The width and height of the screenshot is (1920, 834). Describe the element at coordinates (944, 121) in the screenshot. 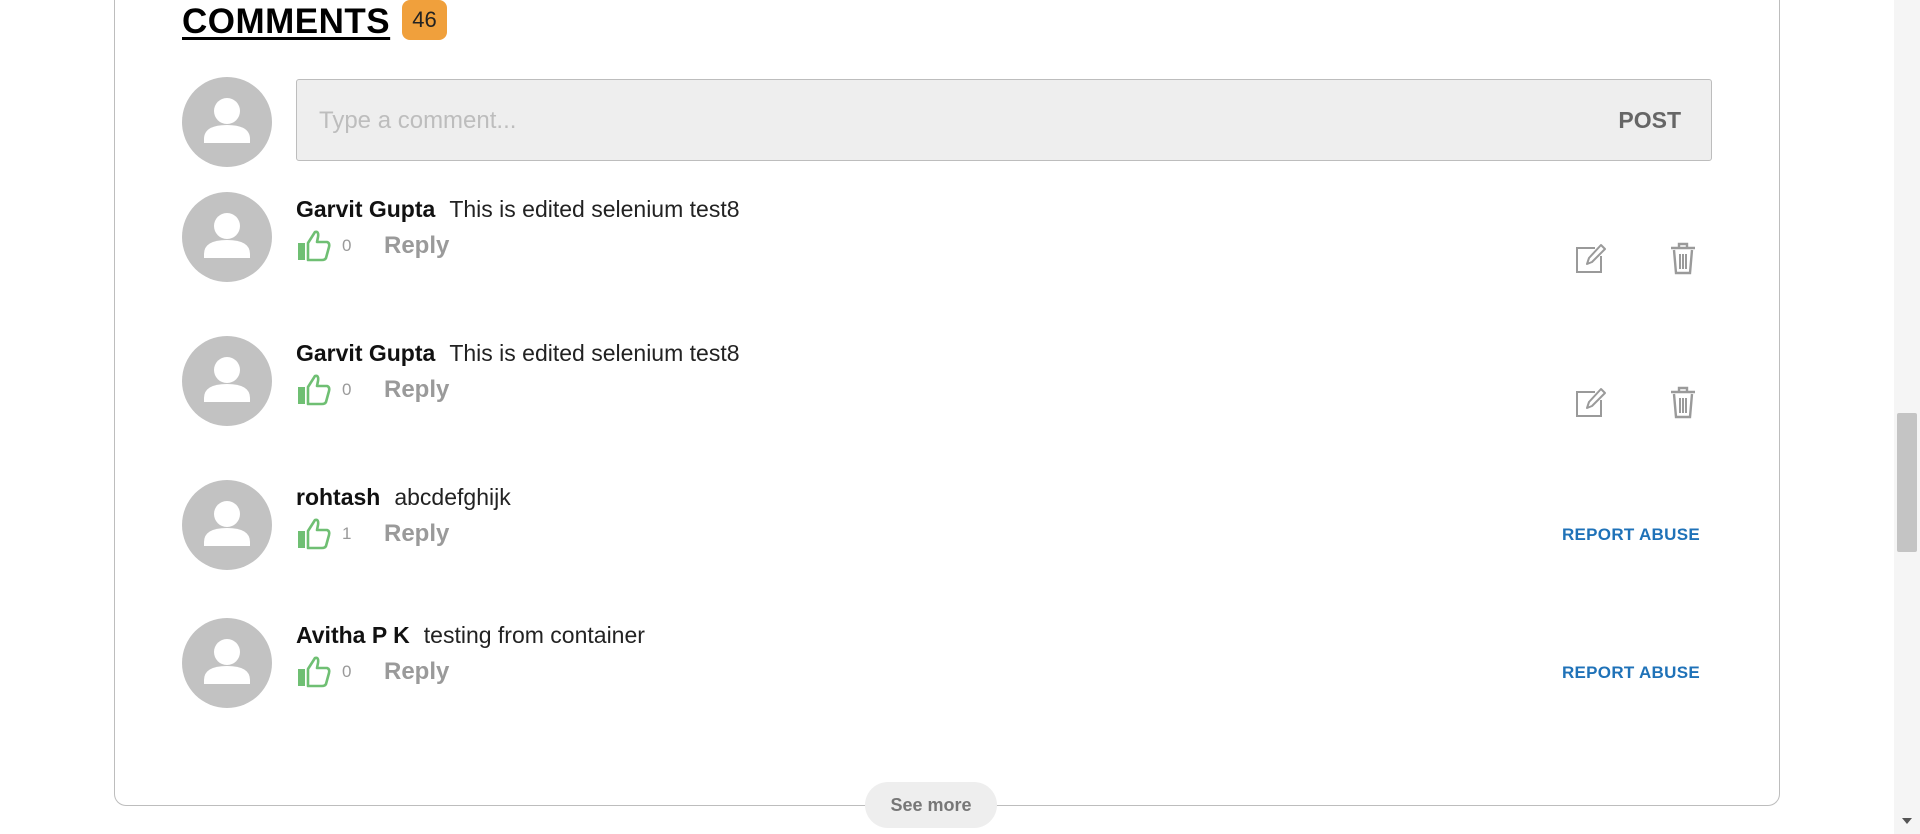

I see `comment-input` at that location.